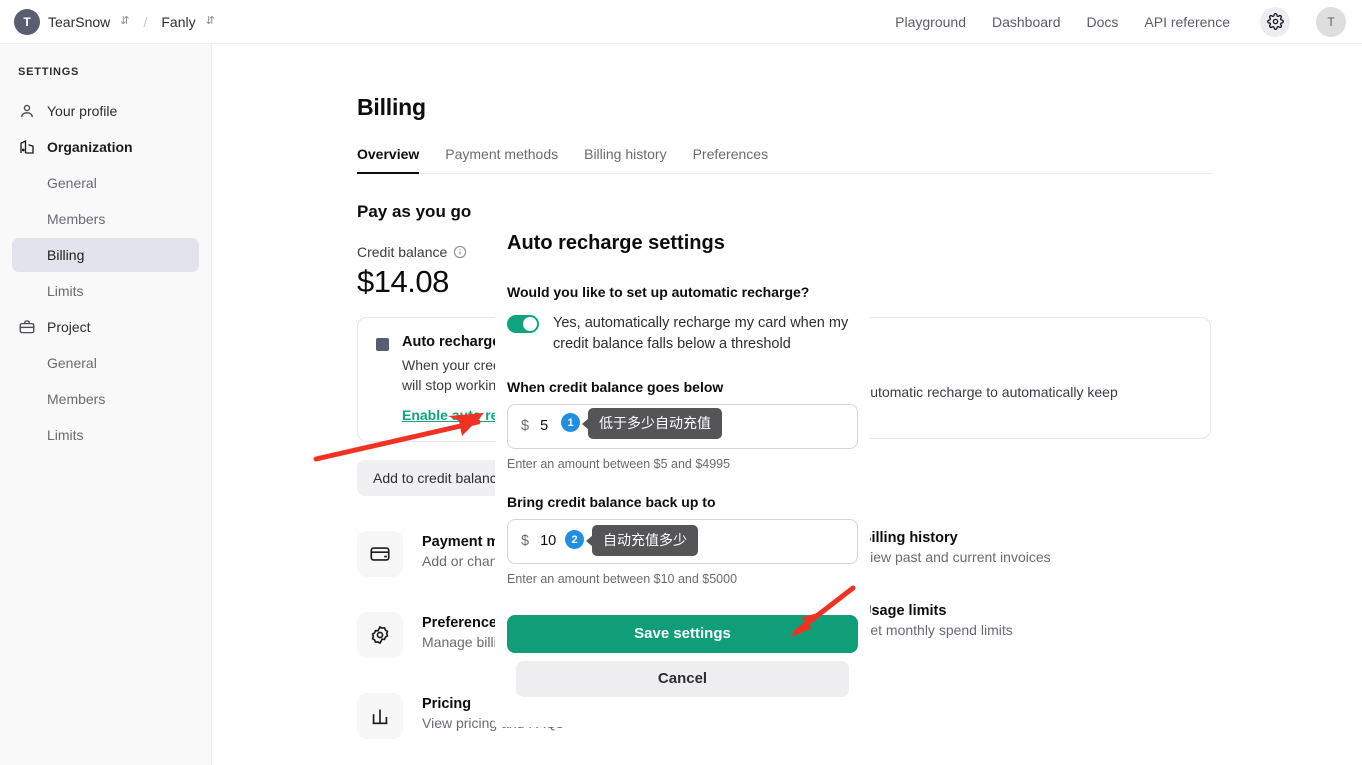 This screenshot has width=1362, height=765. What do you see at coordinates (655, 423) in the screenshot?
I see `annotation-tooltip-1: 低于多少自动充值` at bounding box center [655, 423].